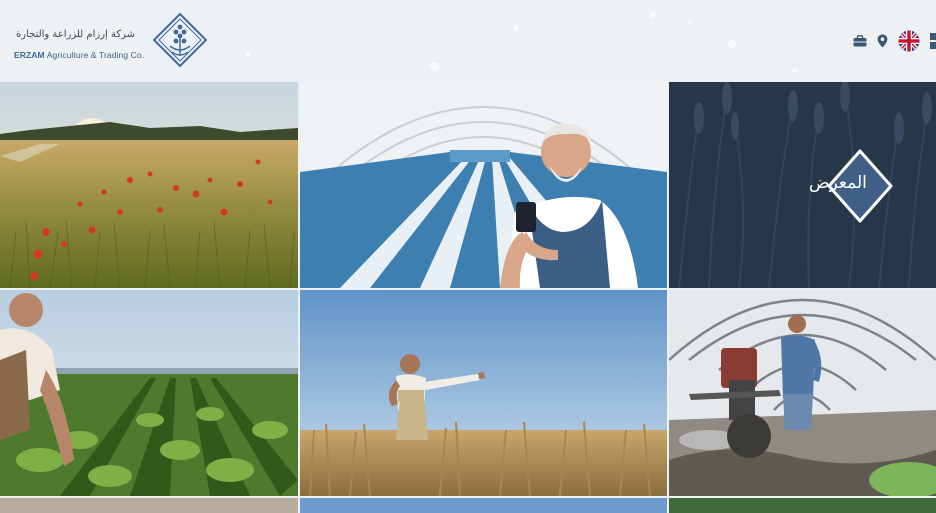 The image size is (936, 513). What do you see at coordinates (882, 41) in the screenshot?
I see `location-pin-icon` at bounding box center [882, 41].